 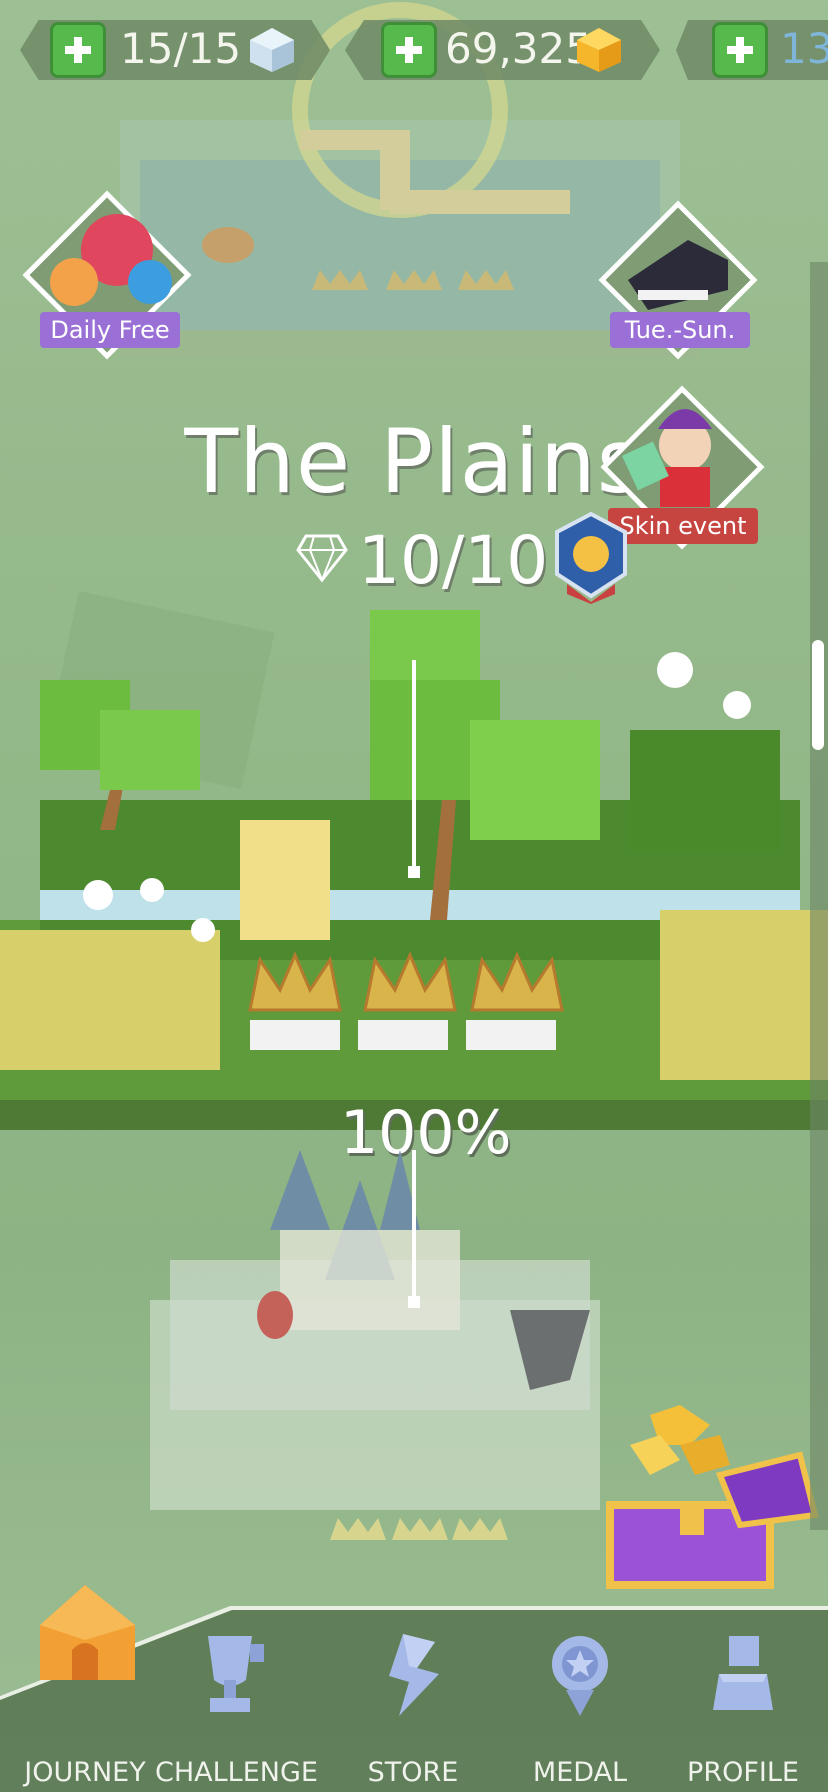 What do you see at coordinates (85, 1772) in the screenshot?
I see `nav-journey-label: JOURNEY` at bounding box center [85, 1772].